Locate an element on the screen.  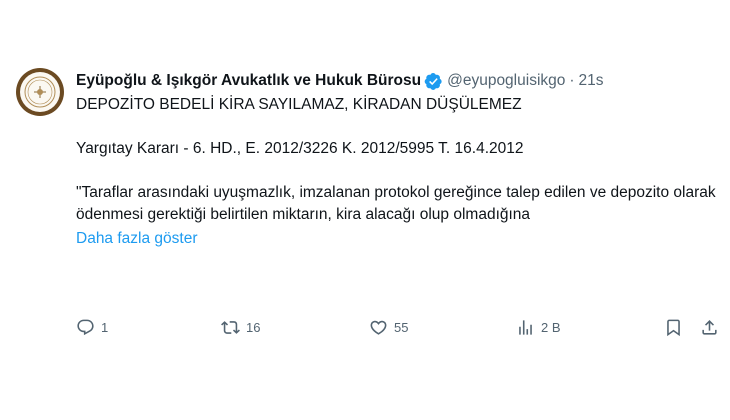
views-button: 2 B is located at coordinates (538, 327).